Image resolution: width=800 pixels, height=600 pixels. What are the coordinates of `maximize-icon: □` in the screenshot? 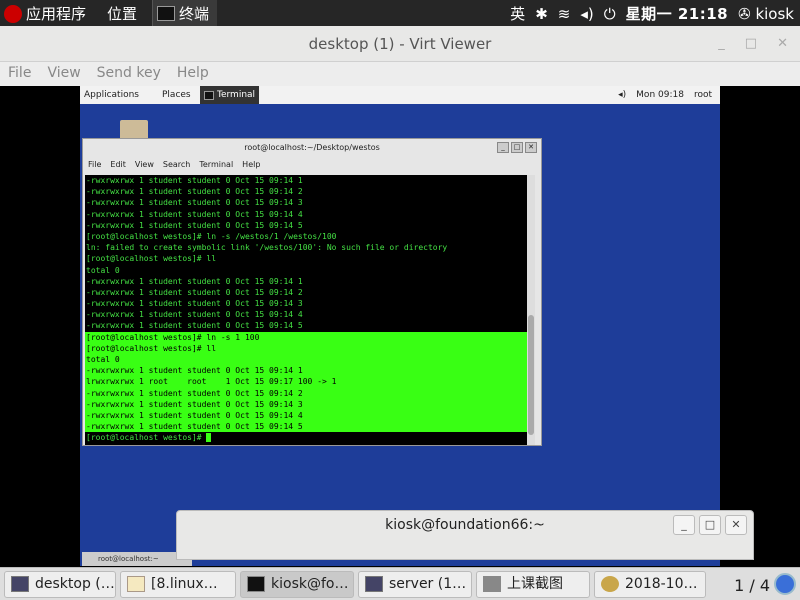 It's located at (751, 44).